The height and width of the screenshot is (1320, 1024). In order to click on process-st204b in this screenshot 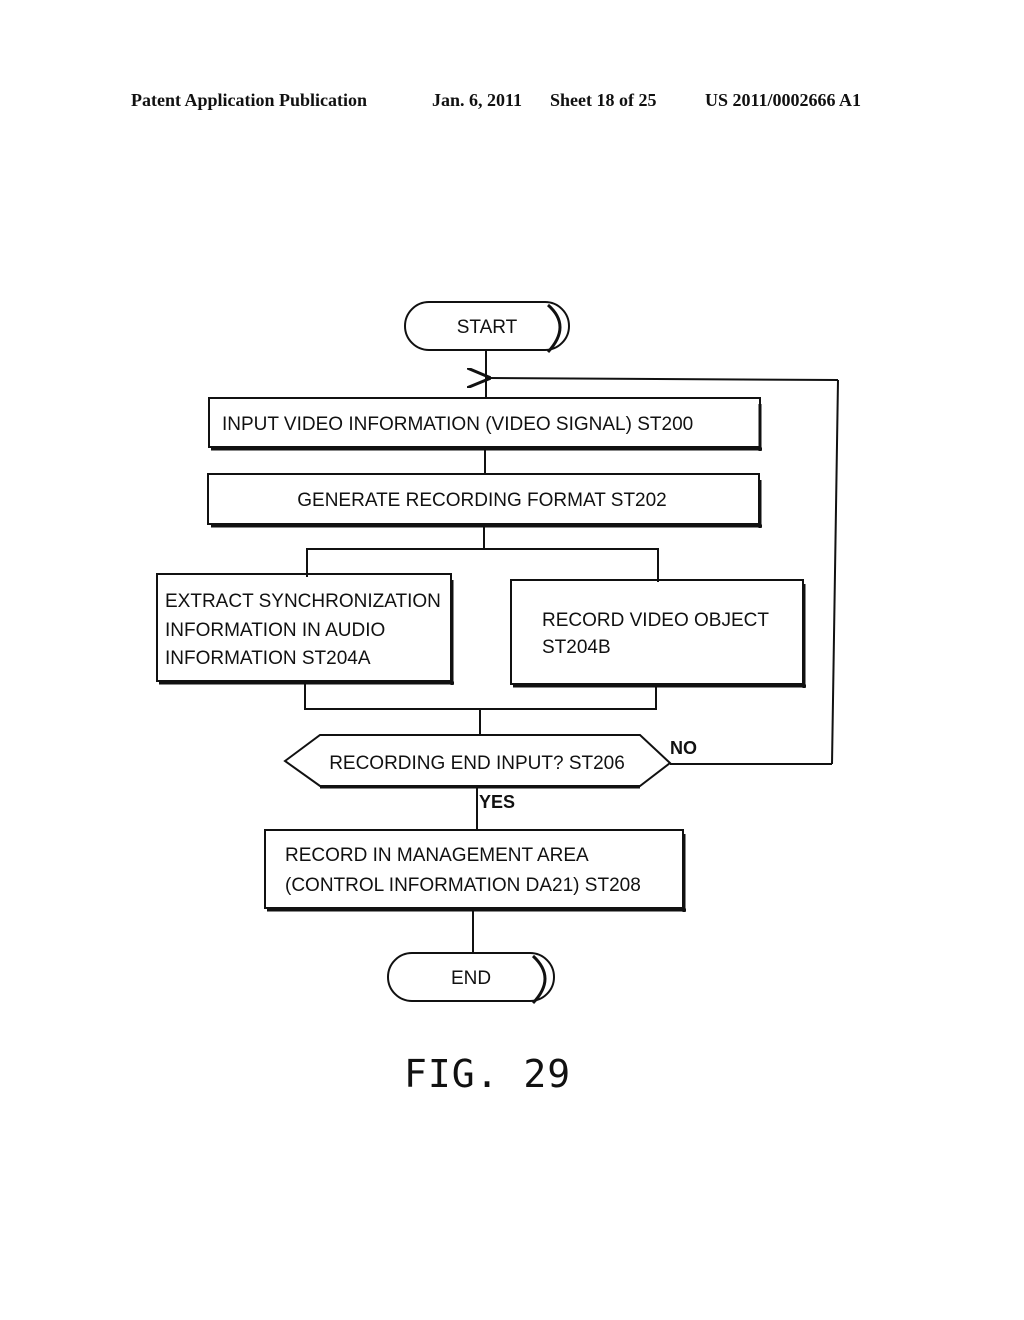, I will do `click(657, 632)`.